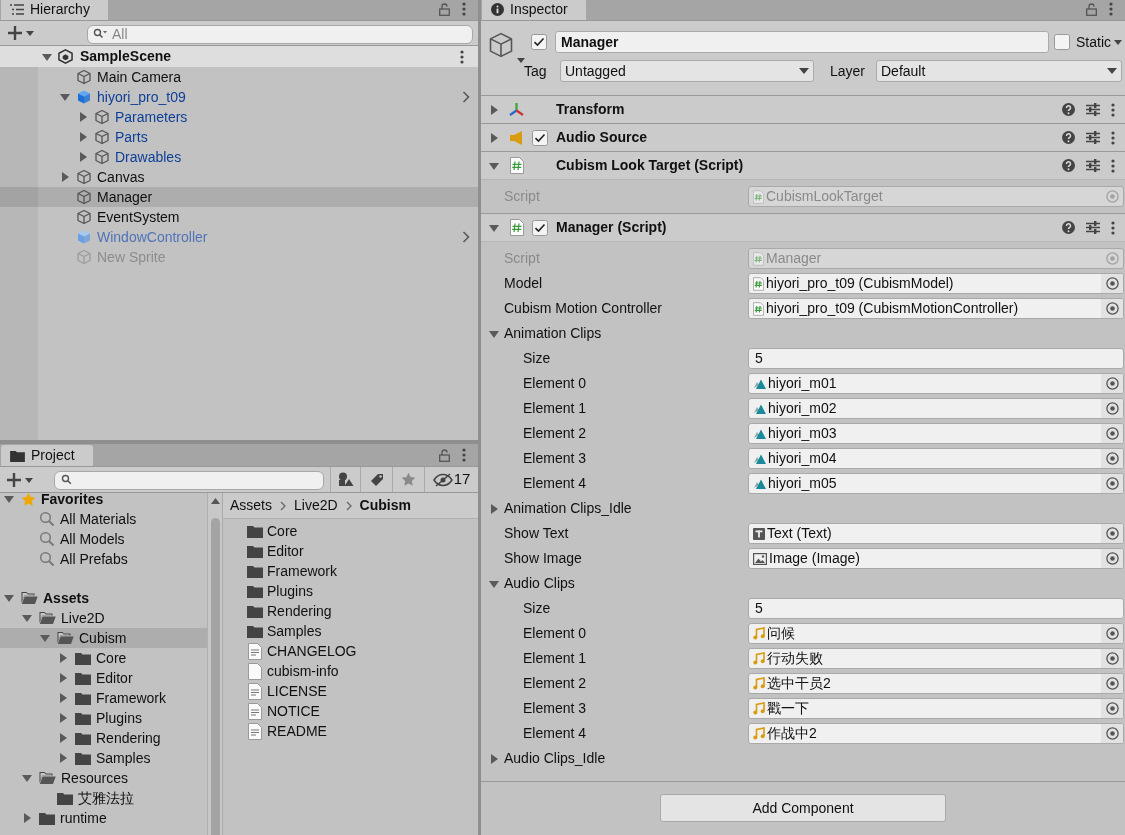 The width and height of the screenshot is (1125, 835). I want to click on tag-dropdown: Untagged, so click(687, 71).